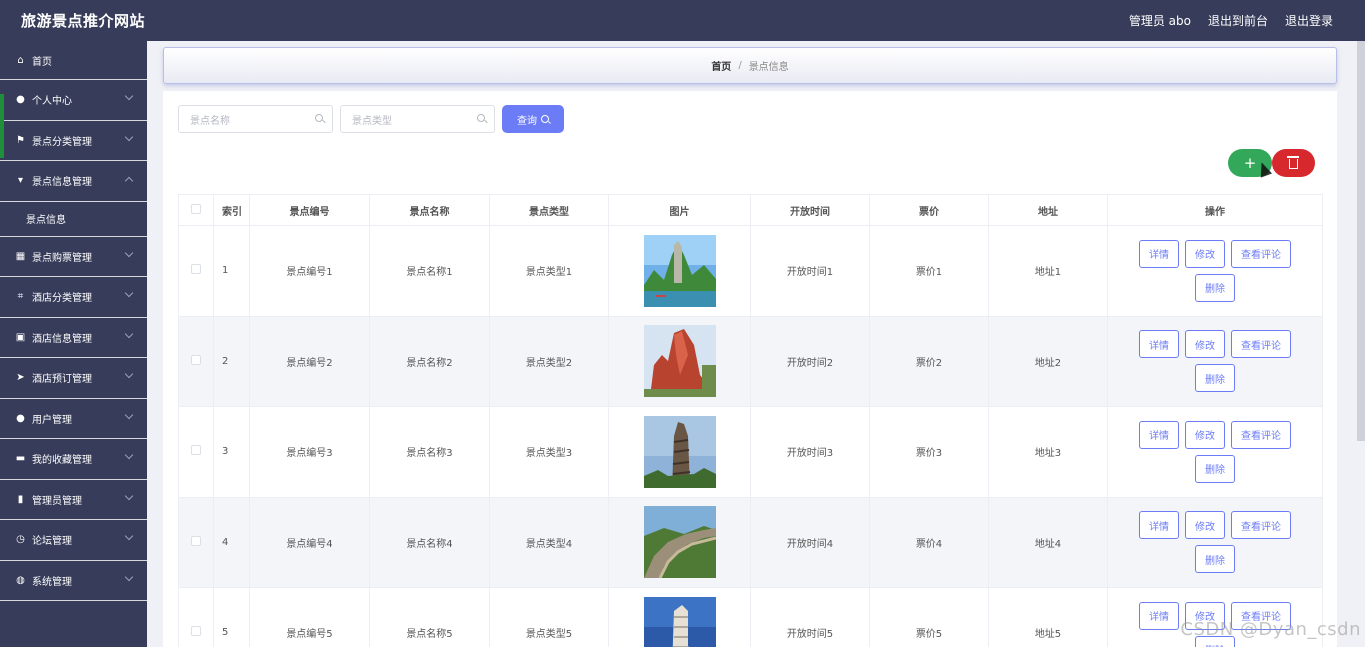 The width and height of the screenshot is (1365, 647). Describe the element at coordinates (1215, 271) in the screenshot. I see `actions-cell: 详情 修改 查看评论 删除` at that location.